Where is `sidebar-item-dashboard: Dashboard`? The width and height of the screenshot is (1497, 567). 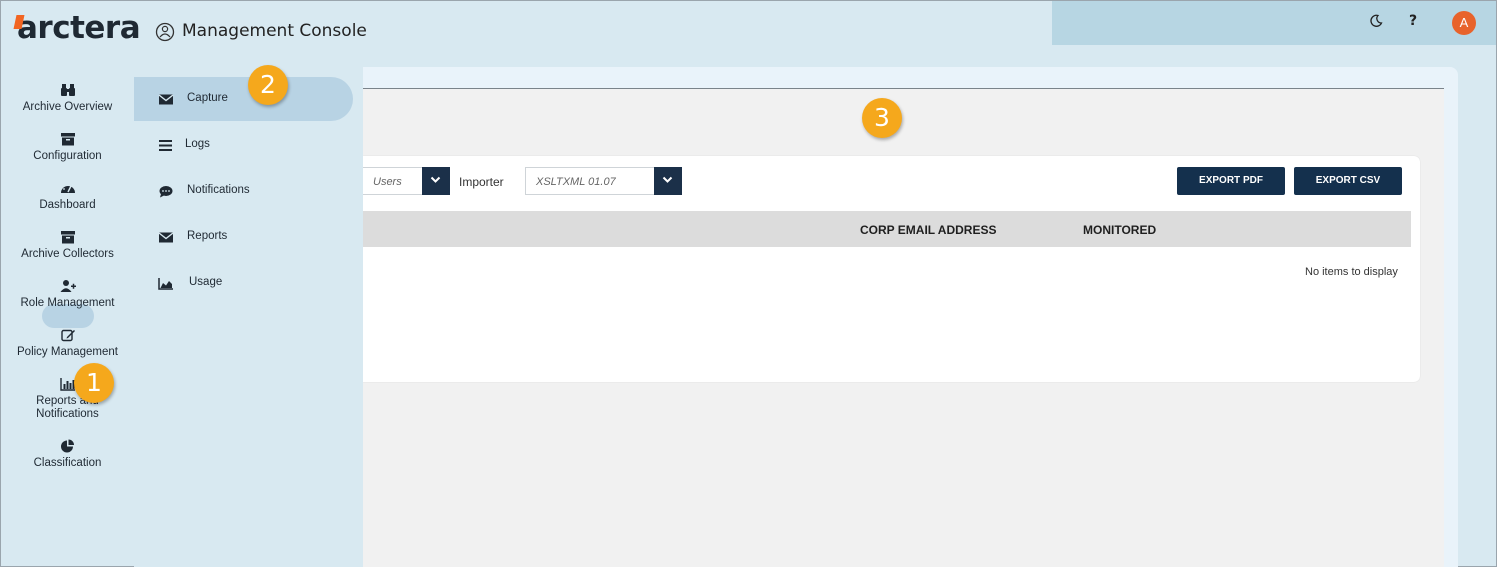 sidebar-item-dashboard: Dashboard is located at coordinates (67, 196).